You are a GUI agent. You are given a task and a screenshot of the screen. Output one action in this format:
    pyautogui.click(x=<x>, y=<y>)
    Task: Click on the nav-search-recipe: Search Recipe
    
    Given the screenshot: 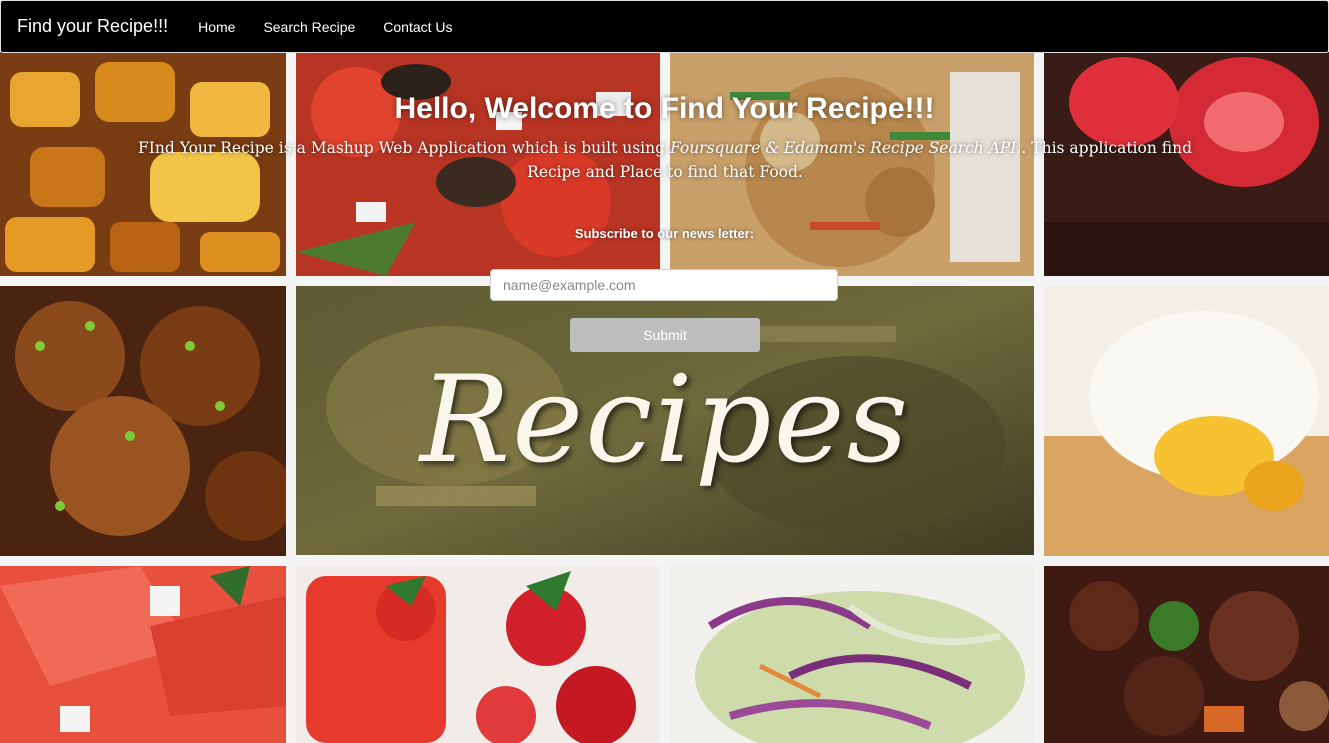 What is the action you would take?
    pyautogui.click(x=309, y=27)
    